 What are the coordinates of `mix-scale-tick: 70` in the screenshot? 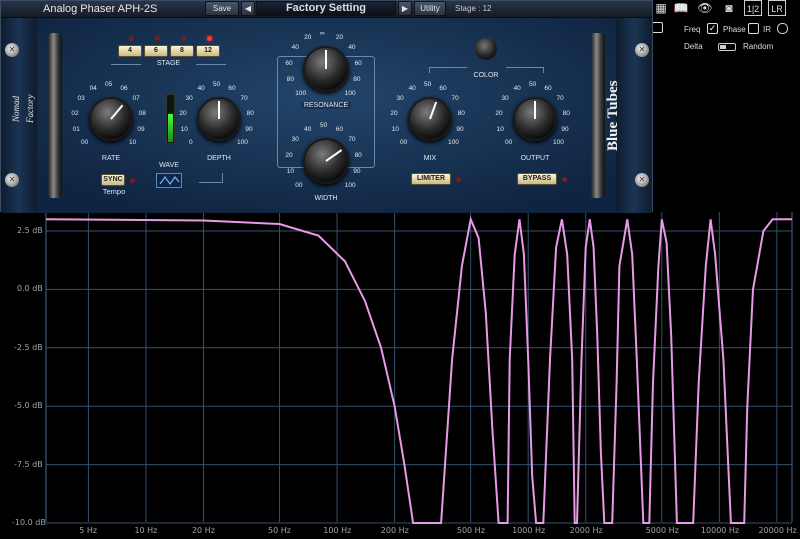 It's located at (455, 98).